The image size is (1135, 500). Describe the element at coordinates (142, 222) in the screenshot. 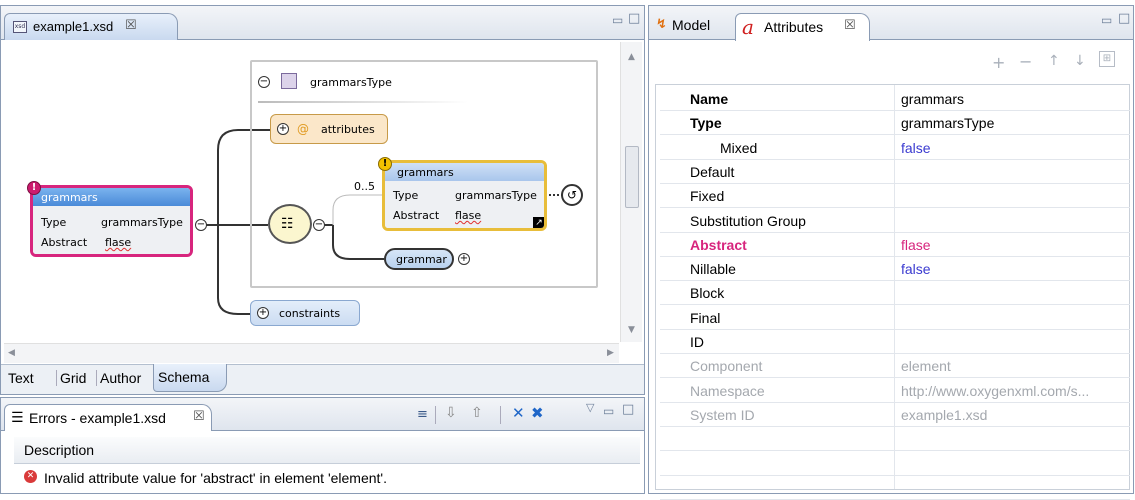

I see `root-type-value: grammarsType` at that location.